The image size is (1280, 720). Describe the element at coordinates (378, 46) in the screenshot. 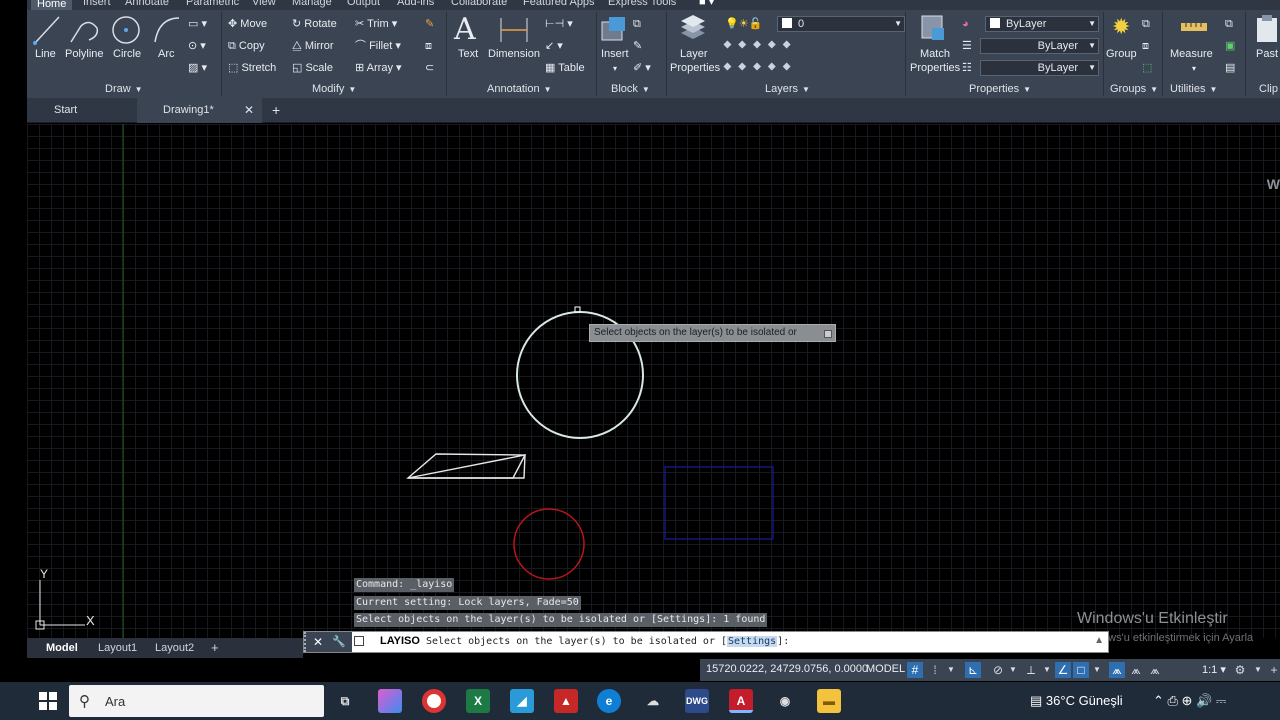

I see `fillet-button: ⌒ Fillet ▾` at that location.